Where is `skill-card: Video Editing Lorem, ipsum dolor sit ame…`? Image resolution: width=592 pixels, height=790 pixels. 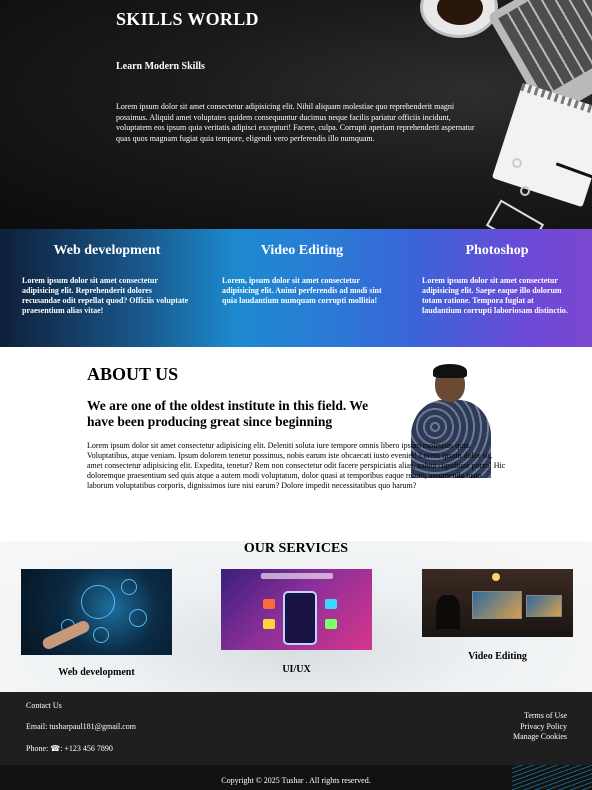 skill-card: Video Editing Lorem, ipsum dolor sit ame… is located at coordinates (302, 267).